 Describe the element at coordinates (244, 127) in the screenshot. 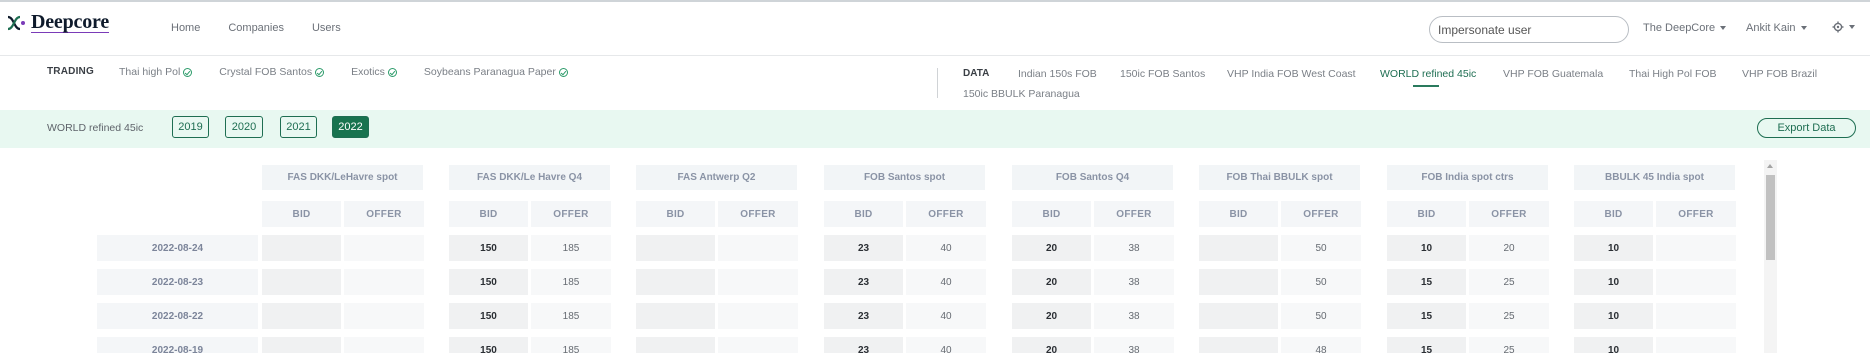

I see `year-button-2020: 2020` at that location.